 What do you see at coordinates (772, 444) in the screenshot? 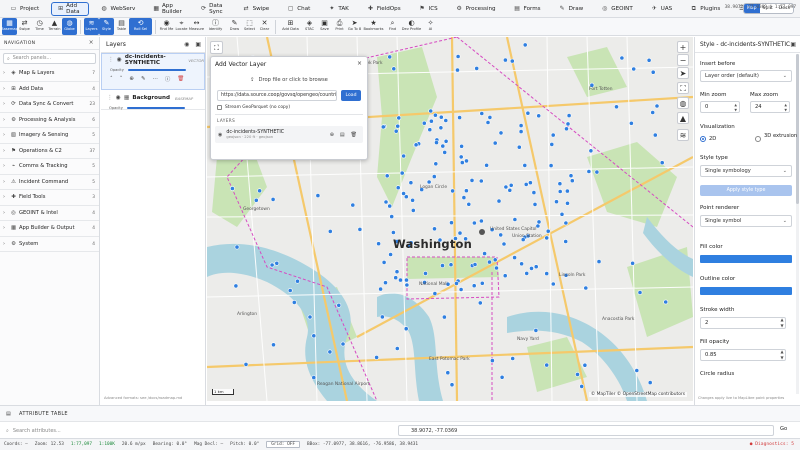
I see `diagnostics-badge: ● Diagnostics: 5` at bounding box center [772, 444].